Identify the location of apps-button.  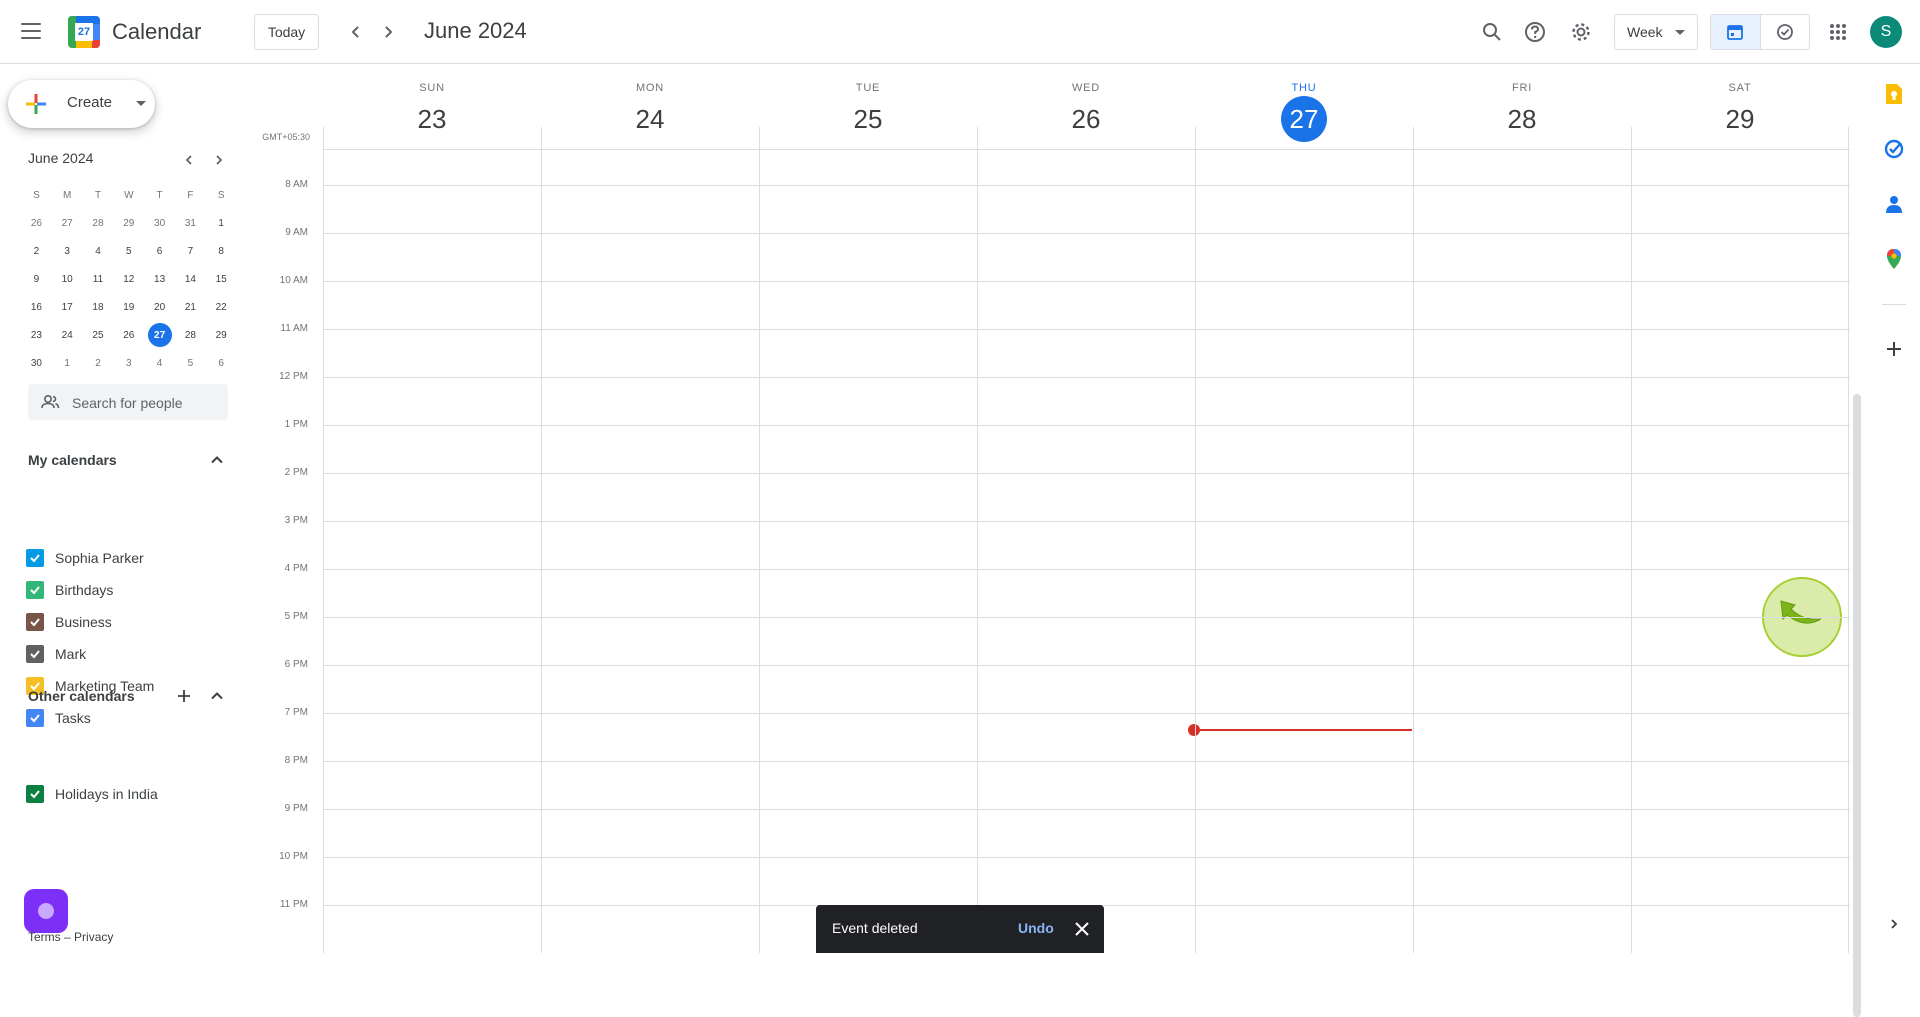
(1838, 32).